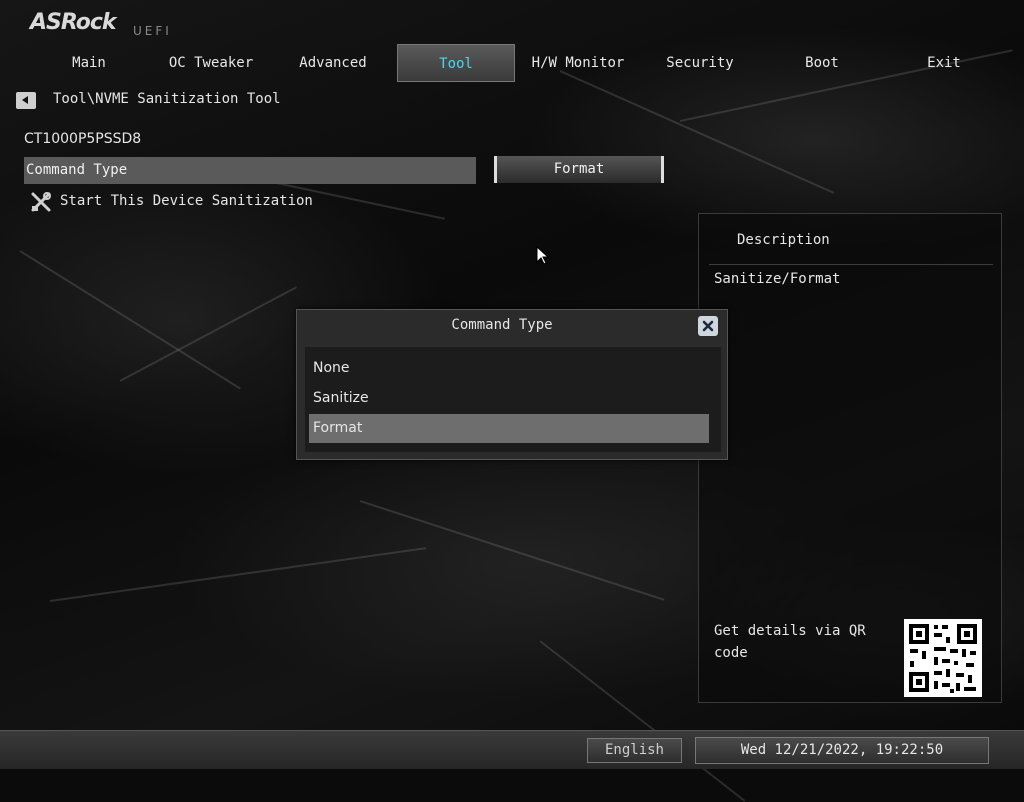  Describe the element at coordinates (708, 326) in the screenshot. I see `close-icon` at that location.